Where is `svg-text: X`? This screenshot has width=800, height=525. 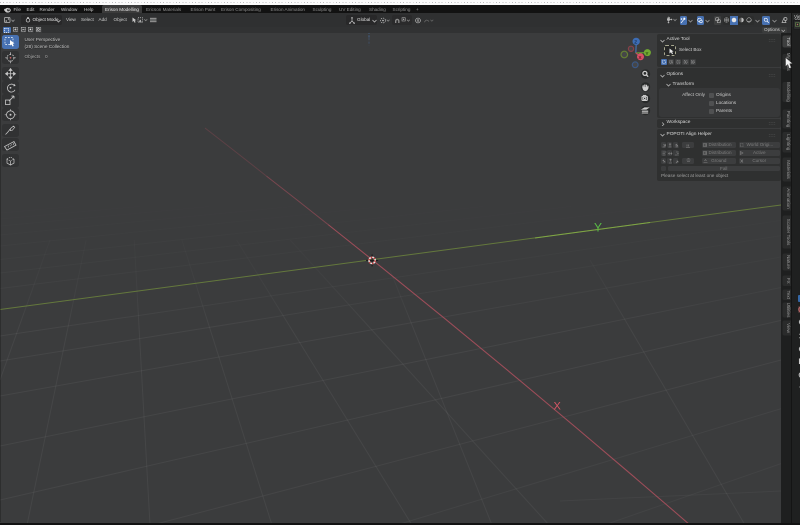 svg-text: X is located at coordinates (558, 407).